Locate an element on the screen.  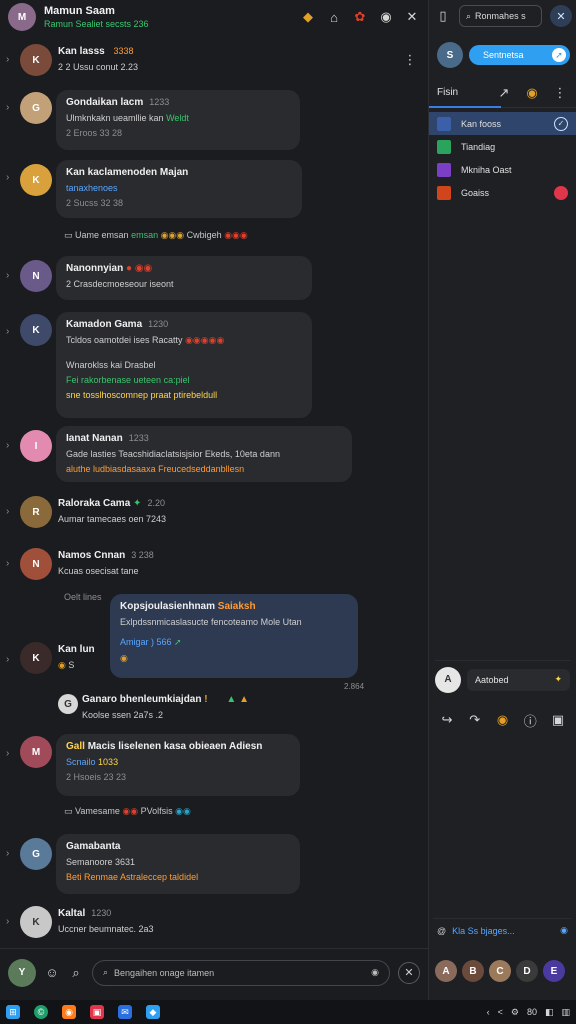
message-meta: 2 Sucss 32 38 is located at coordinates (95, 203).